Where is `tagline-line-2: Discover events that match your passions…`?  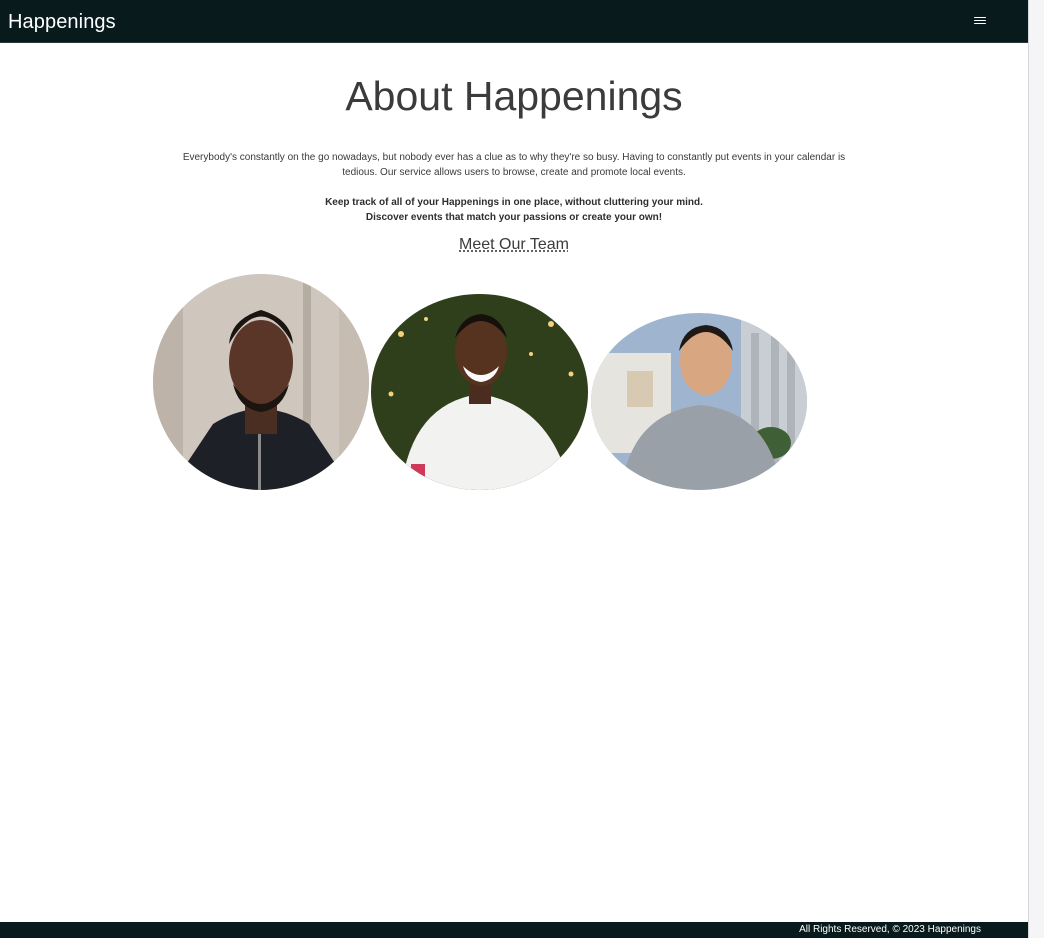
tagline-line-2: Discover events that match your passions… is located at coordinates (514, 217).